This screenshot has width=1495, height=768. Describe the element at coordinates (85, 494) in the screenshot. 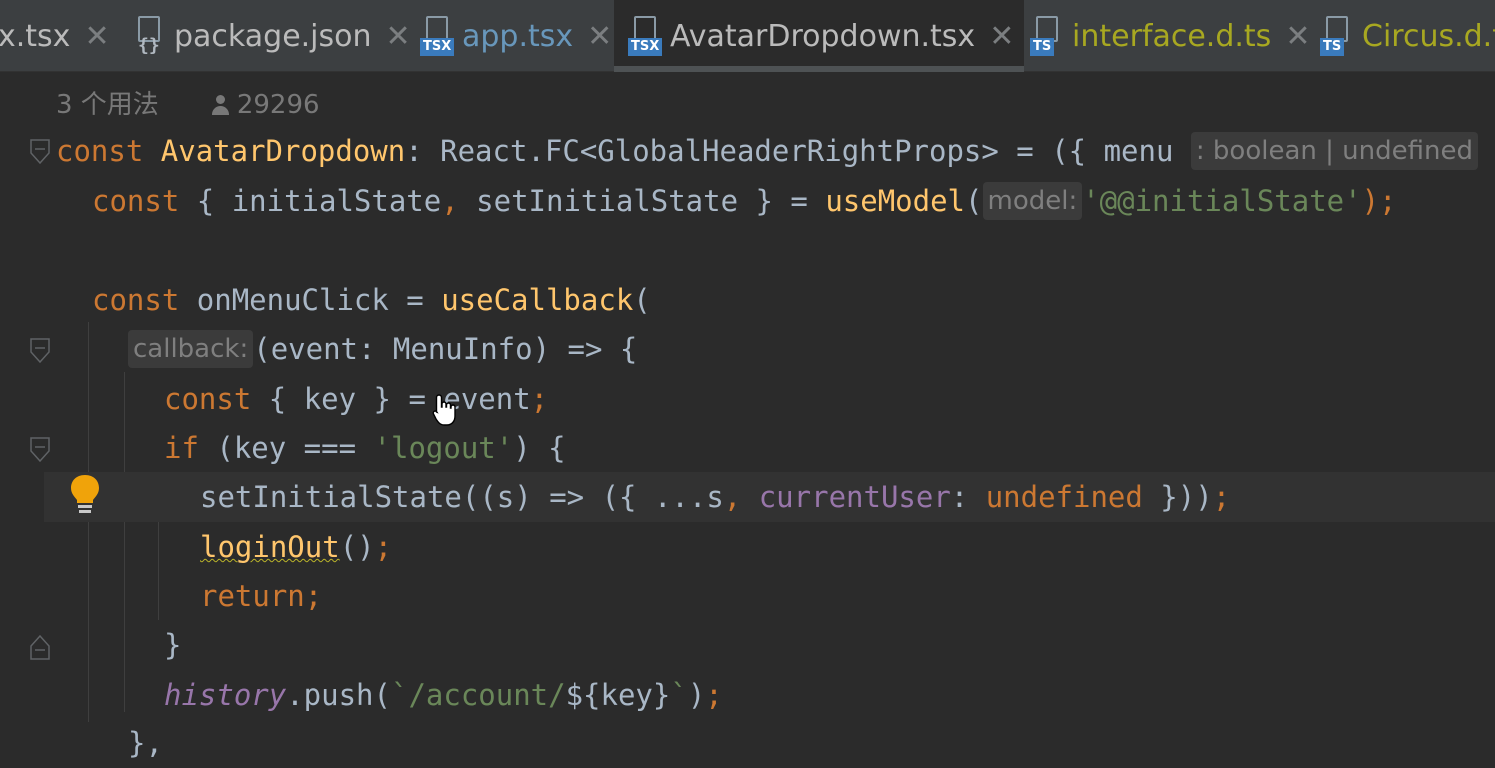

I see `intention-bulb-icon` at that location.